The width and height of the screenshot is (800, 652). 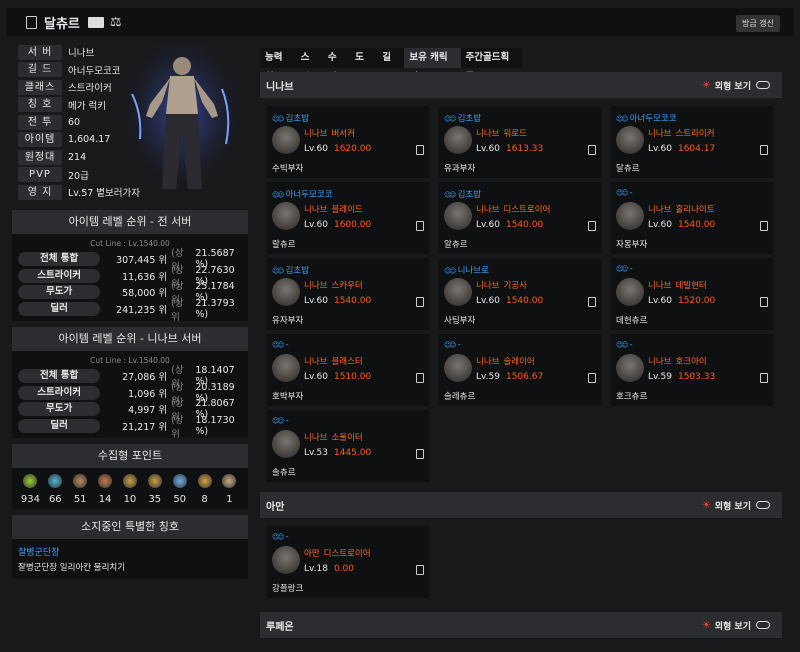 I want to click on ignea-token-icon, so click(x=129, y=481).